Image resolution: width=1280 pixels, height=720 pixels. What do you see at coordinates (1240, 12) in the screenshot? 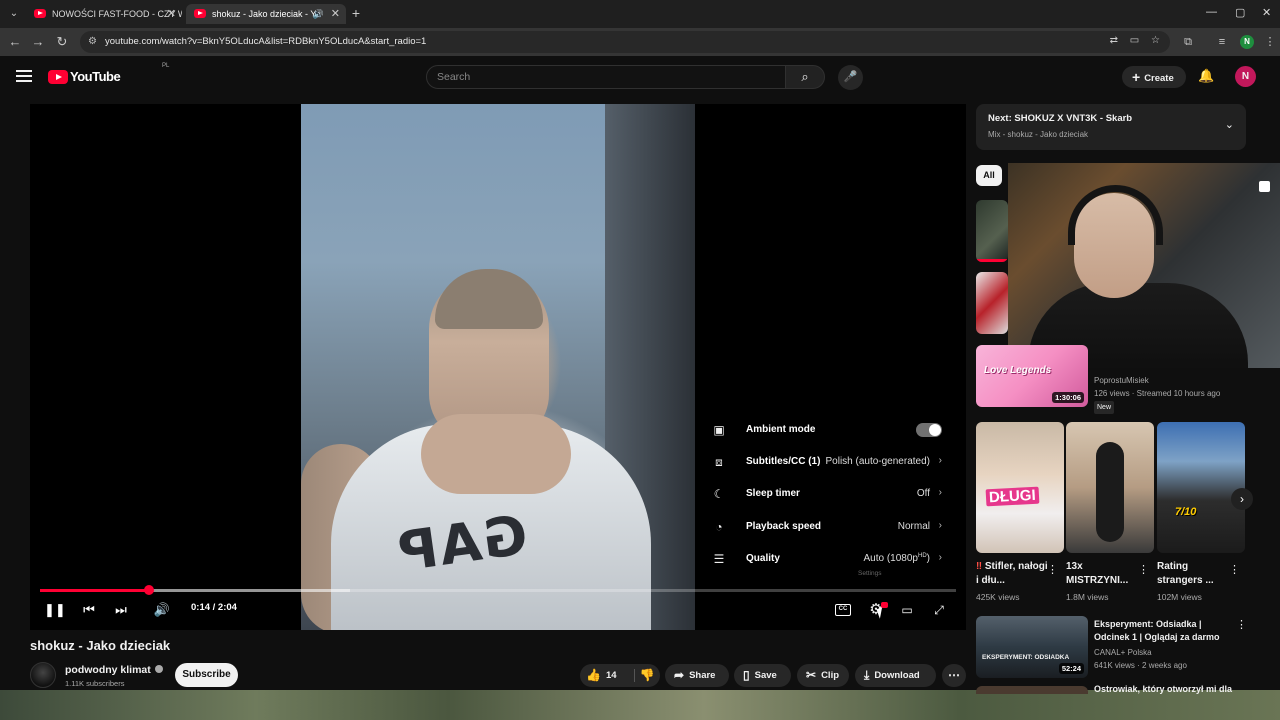
I see `maximize-icon: ▢` at bounding box center [1240, 12].